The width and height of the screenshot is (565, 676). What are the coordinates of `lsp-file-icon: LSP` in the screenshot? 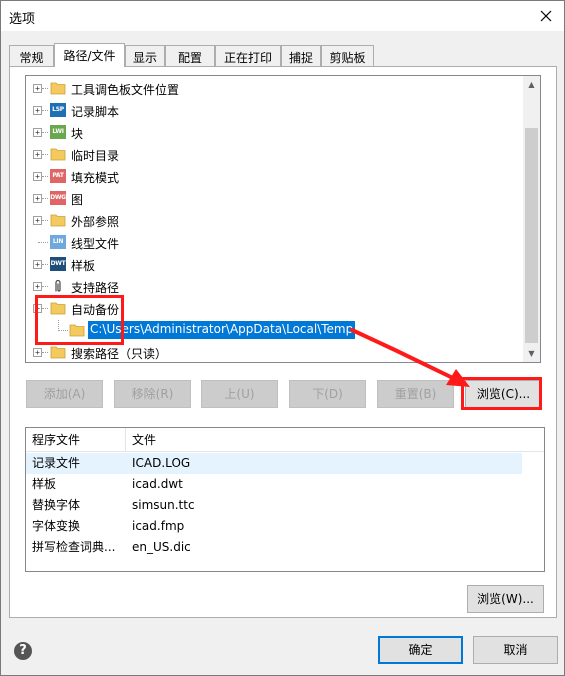 It's located at (58, 110).